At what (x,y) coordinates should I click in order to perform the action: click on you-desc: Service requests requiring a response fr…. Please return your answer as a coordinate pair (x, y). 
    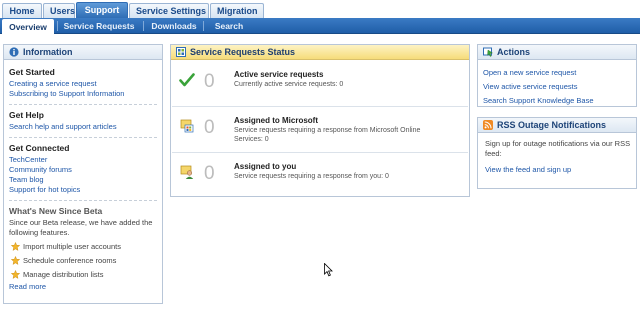
    Looking at the image, I should click on (311, 176).